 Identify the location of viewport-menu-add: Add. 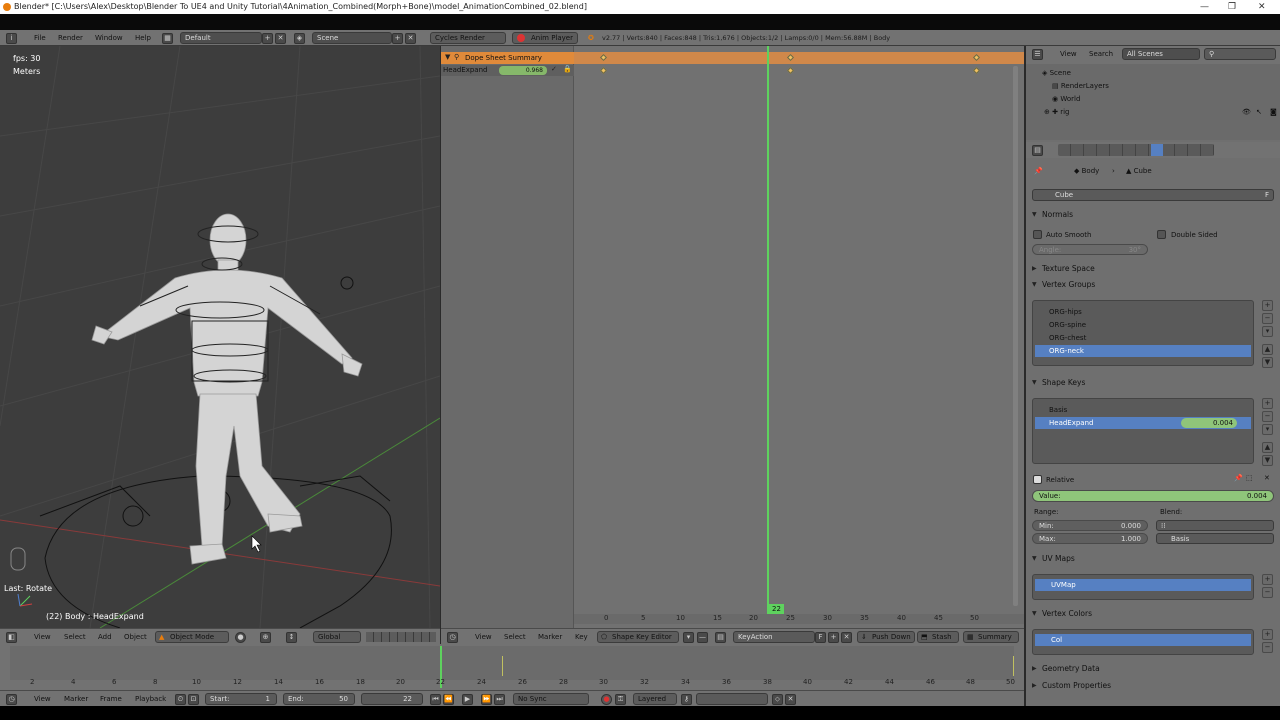
(105, 637).